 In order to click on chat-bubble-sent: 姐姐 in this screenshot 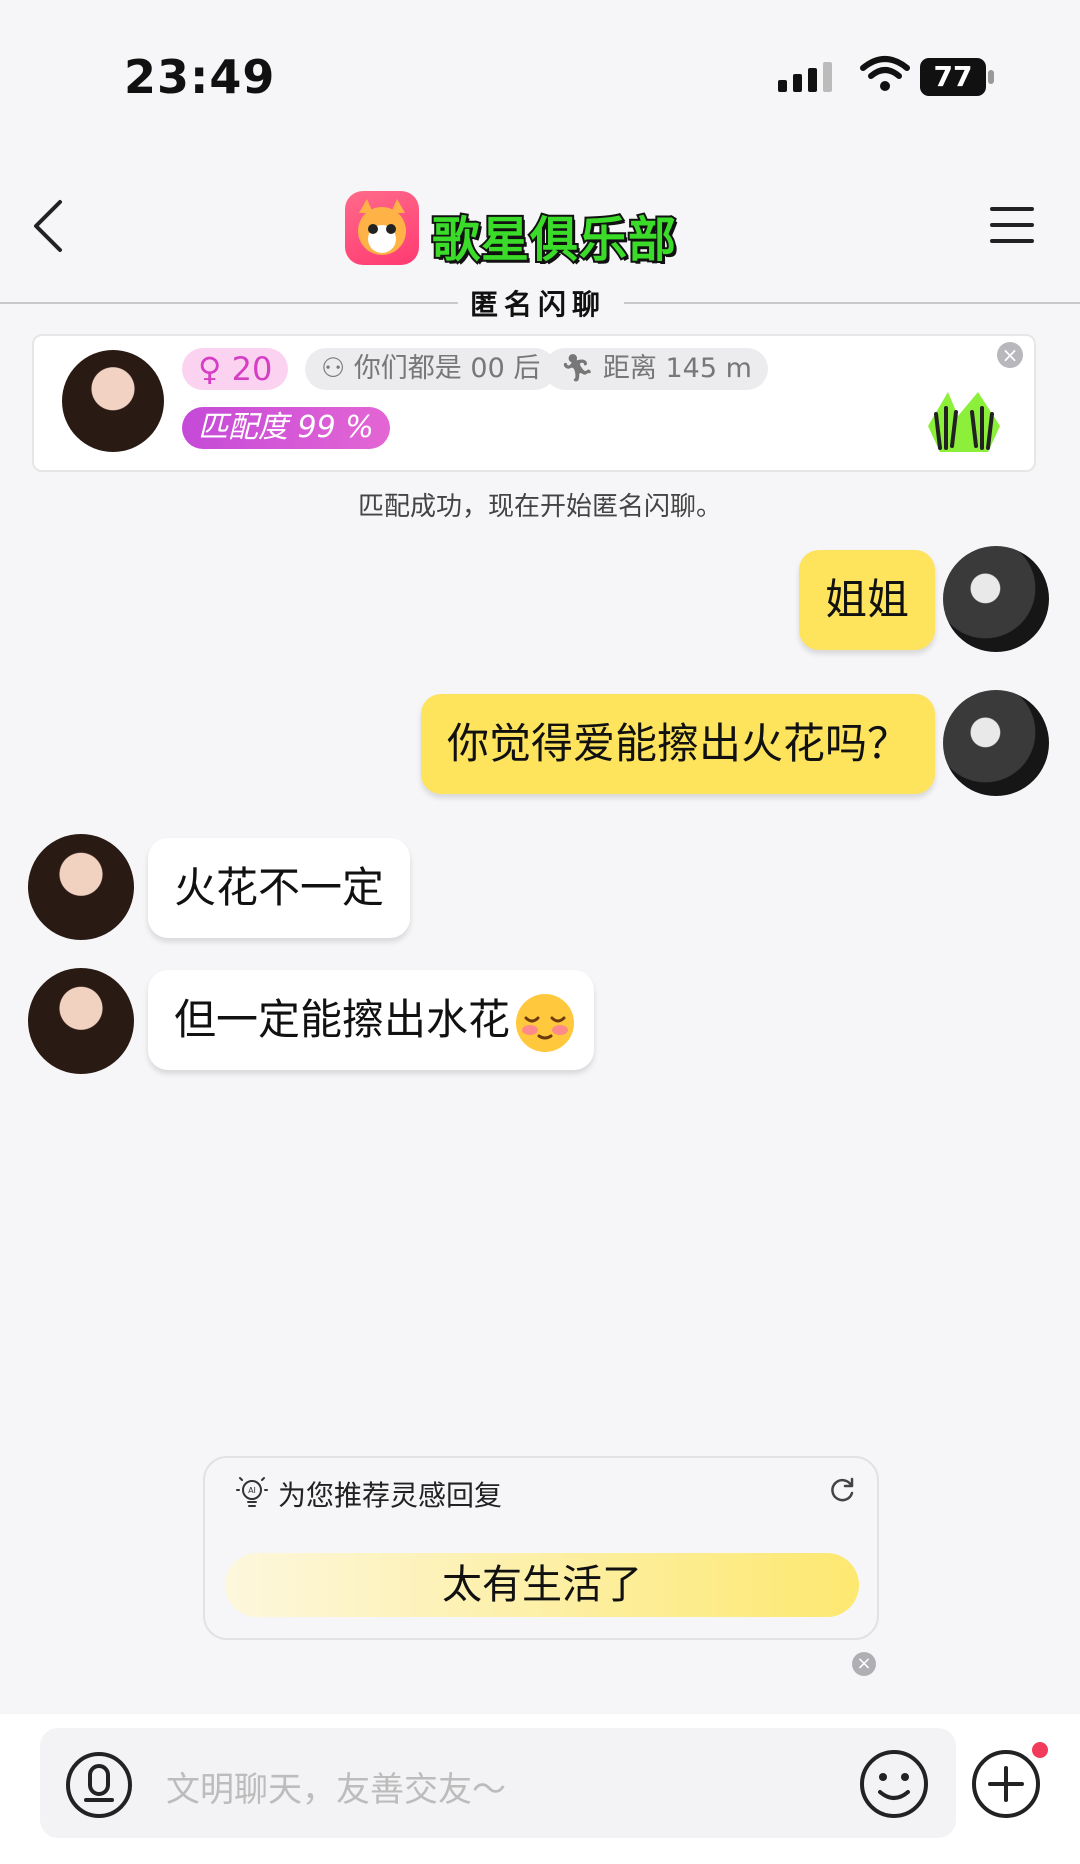, I will do `click(866, 600)`.